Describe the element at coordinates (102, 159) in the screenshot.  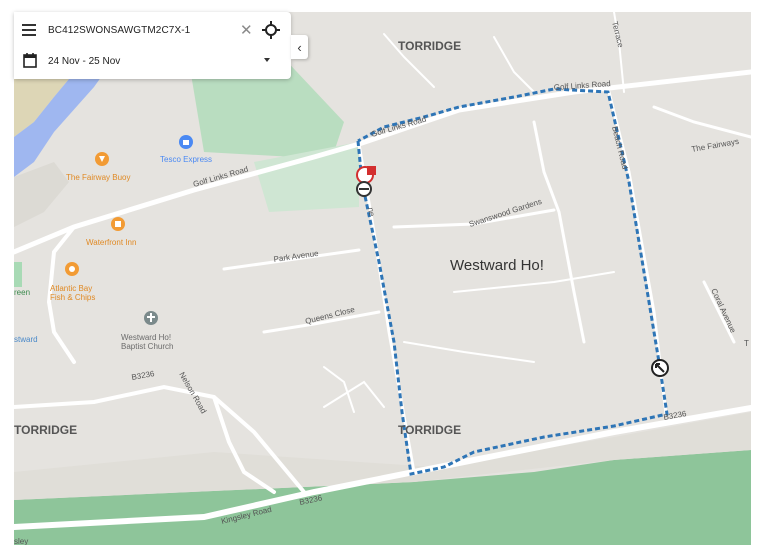
I see `poi-fairway-buoy` at that location.